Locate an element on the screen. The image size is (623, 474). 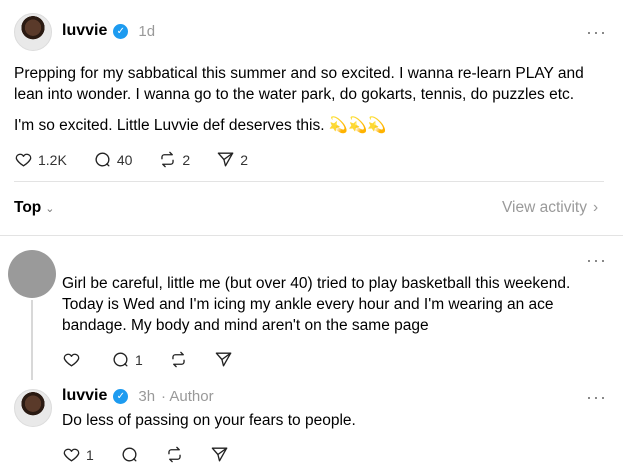
comment-button: 1 is located at coordinates (127, 359).